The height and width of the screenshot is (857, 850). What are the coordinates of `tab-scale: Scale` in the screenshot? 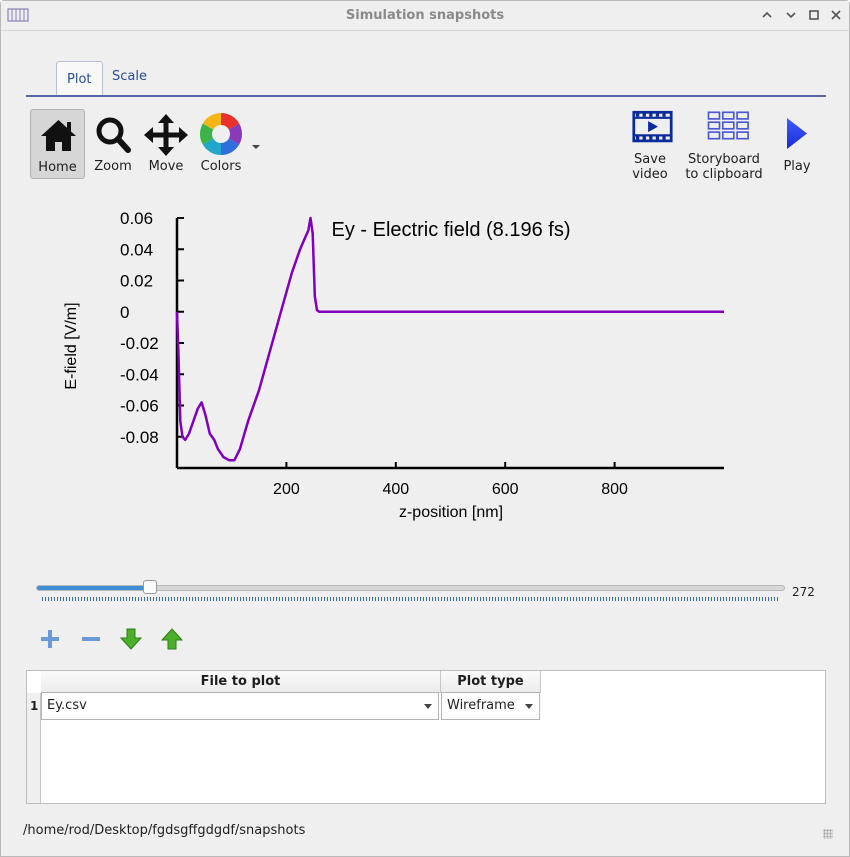 It's located at (129, 77).